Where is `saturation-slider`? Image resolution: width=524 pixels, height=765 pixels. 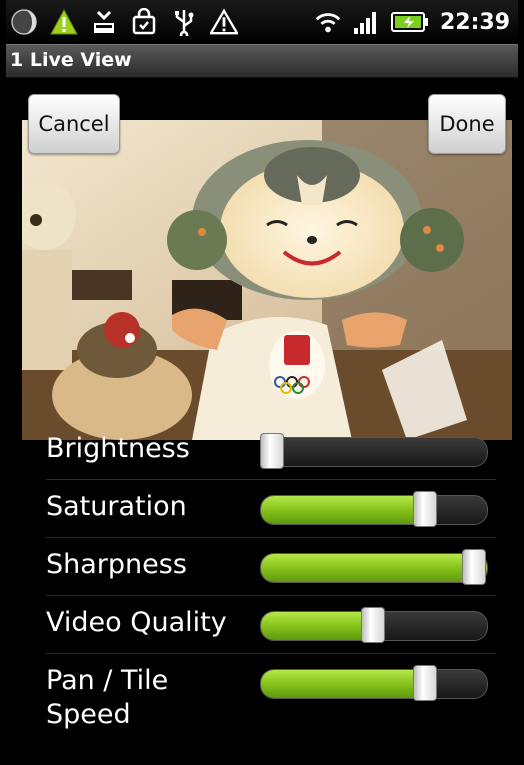 saturation-slider is located at coordinates (374, 510).